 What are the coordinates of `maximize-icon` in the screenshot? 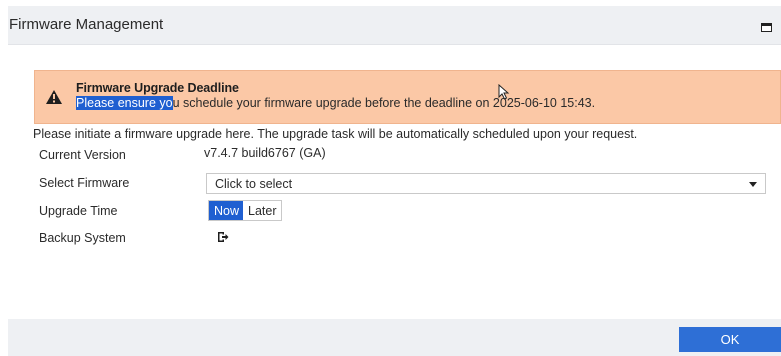 It's located at (766, 27).